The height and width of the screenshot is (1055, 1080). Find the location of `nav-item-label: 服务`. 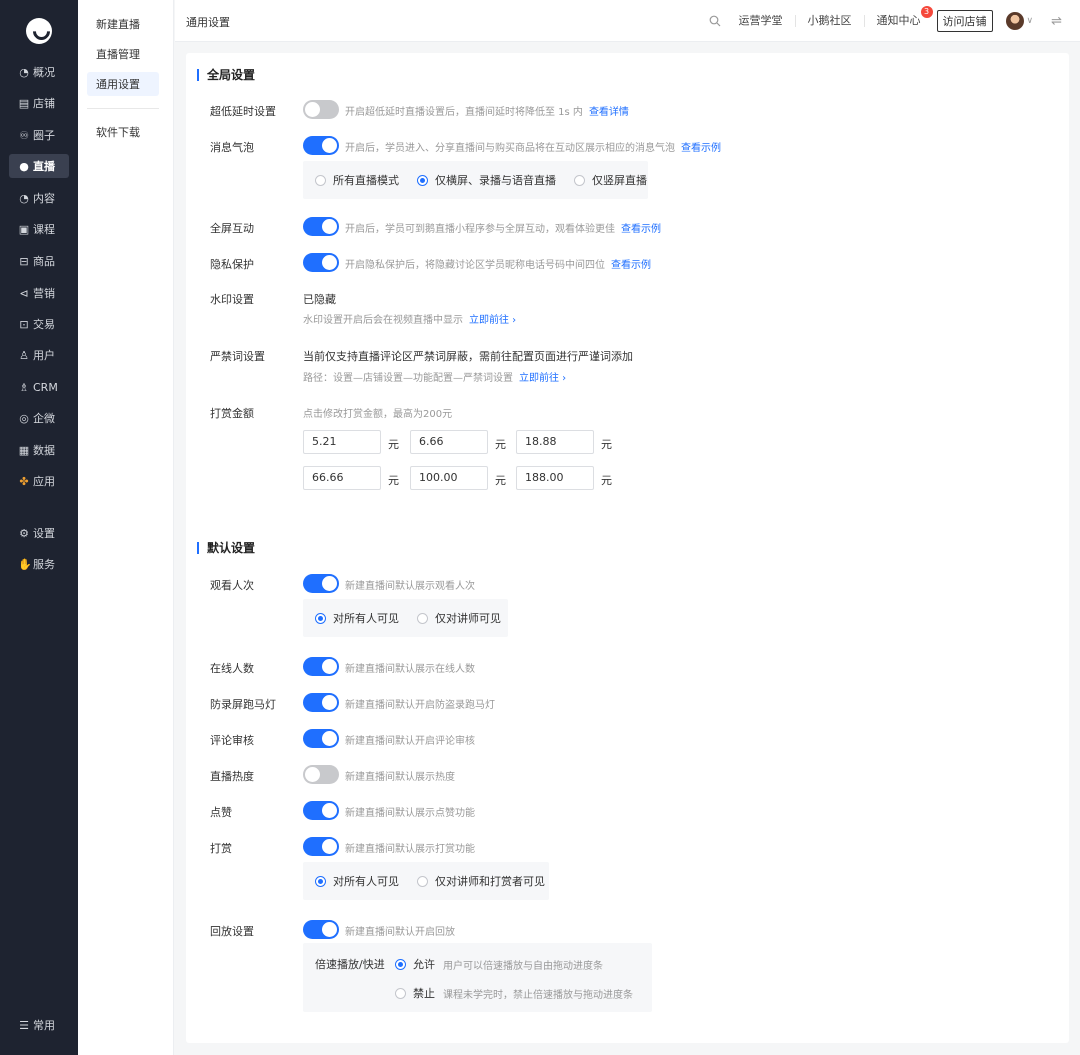

nav-item-label: 服务 is located at coordinates (44, 564).